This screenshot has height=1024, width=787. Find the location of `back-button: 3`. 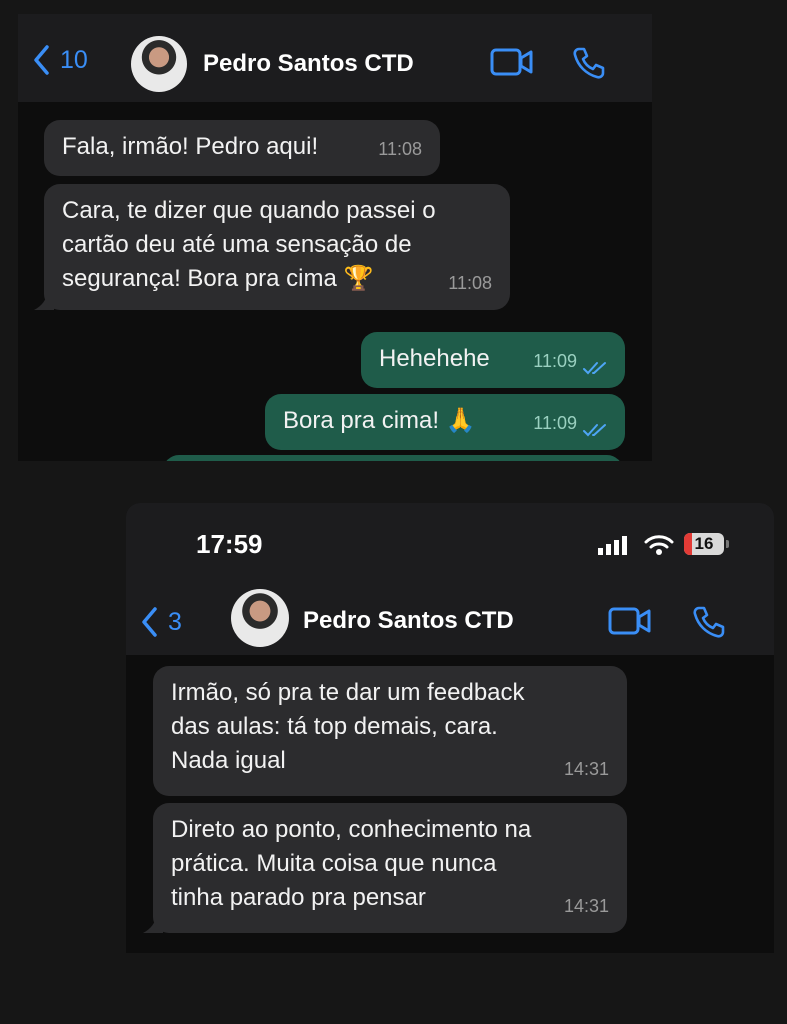

back-button: 3 is located at coordinates (161, 622).